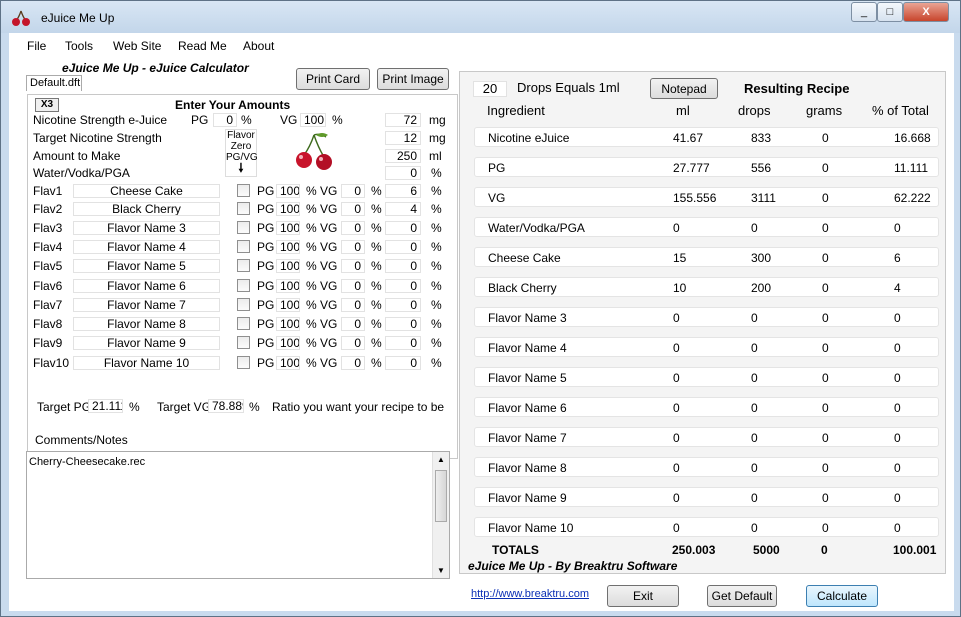  I want to click on flavor-name-input: Flavor Name 8, so click(146, 324).